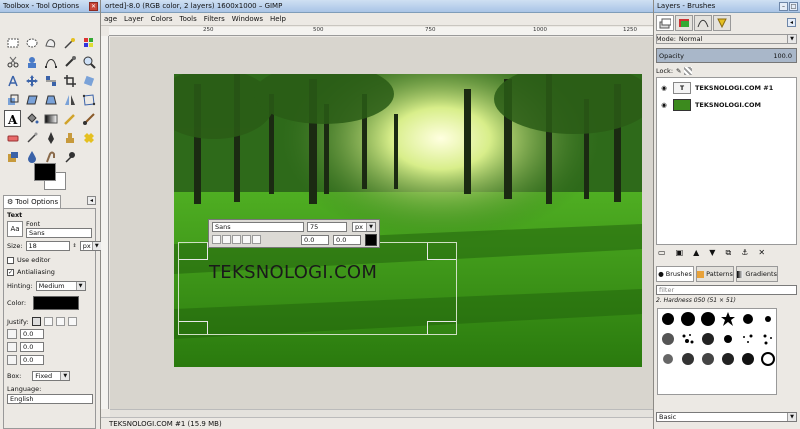  What do you see at coordinates (236, 239) in the screenshot?
I see `text-underline-button` at bounding box center [236, 239].